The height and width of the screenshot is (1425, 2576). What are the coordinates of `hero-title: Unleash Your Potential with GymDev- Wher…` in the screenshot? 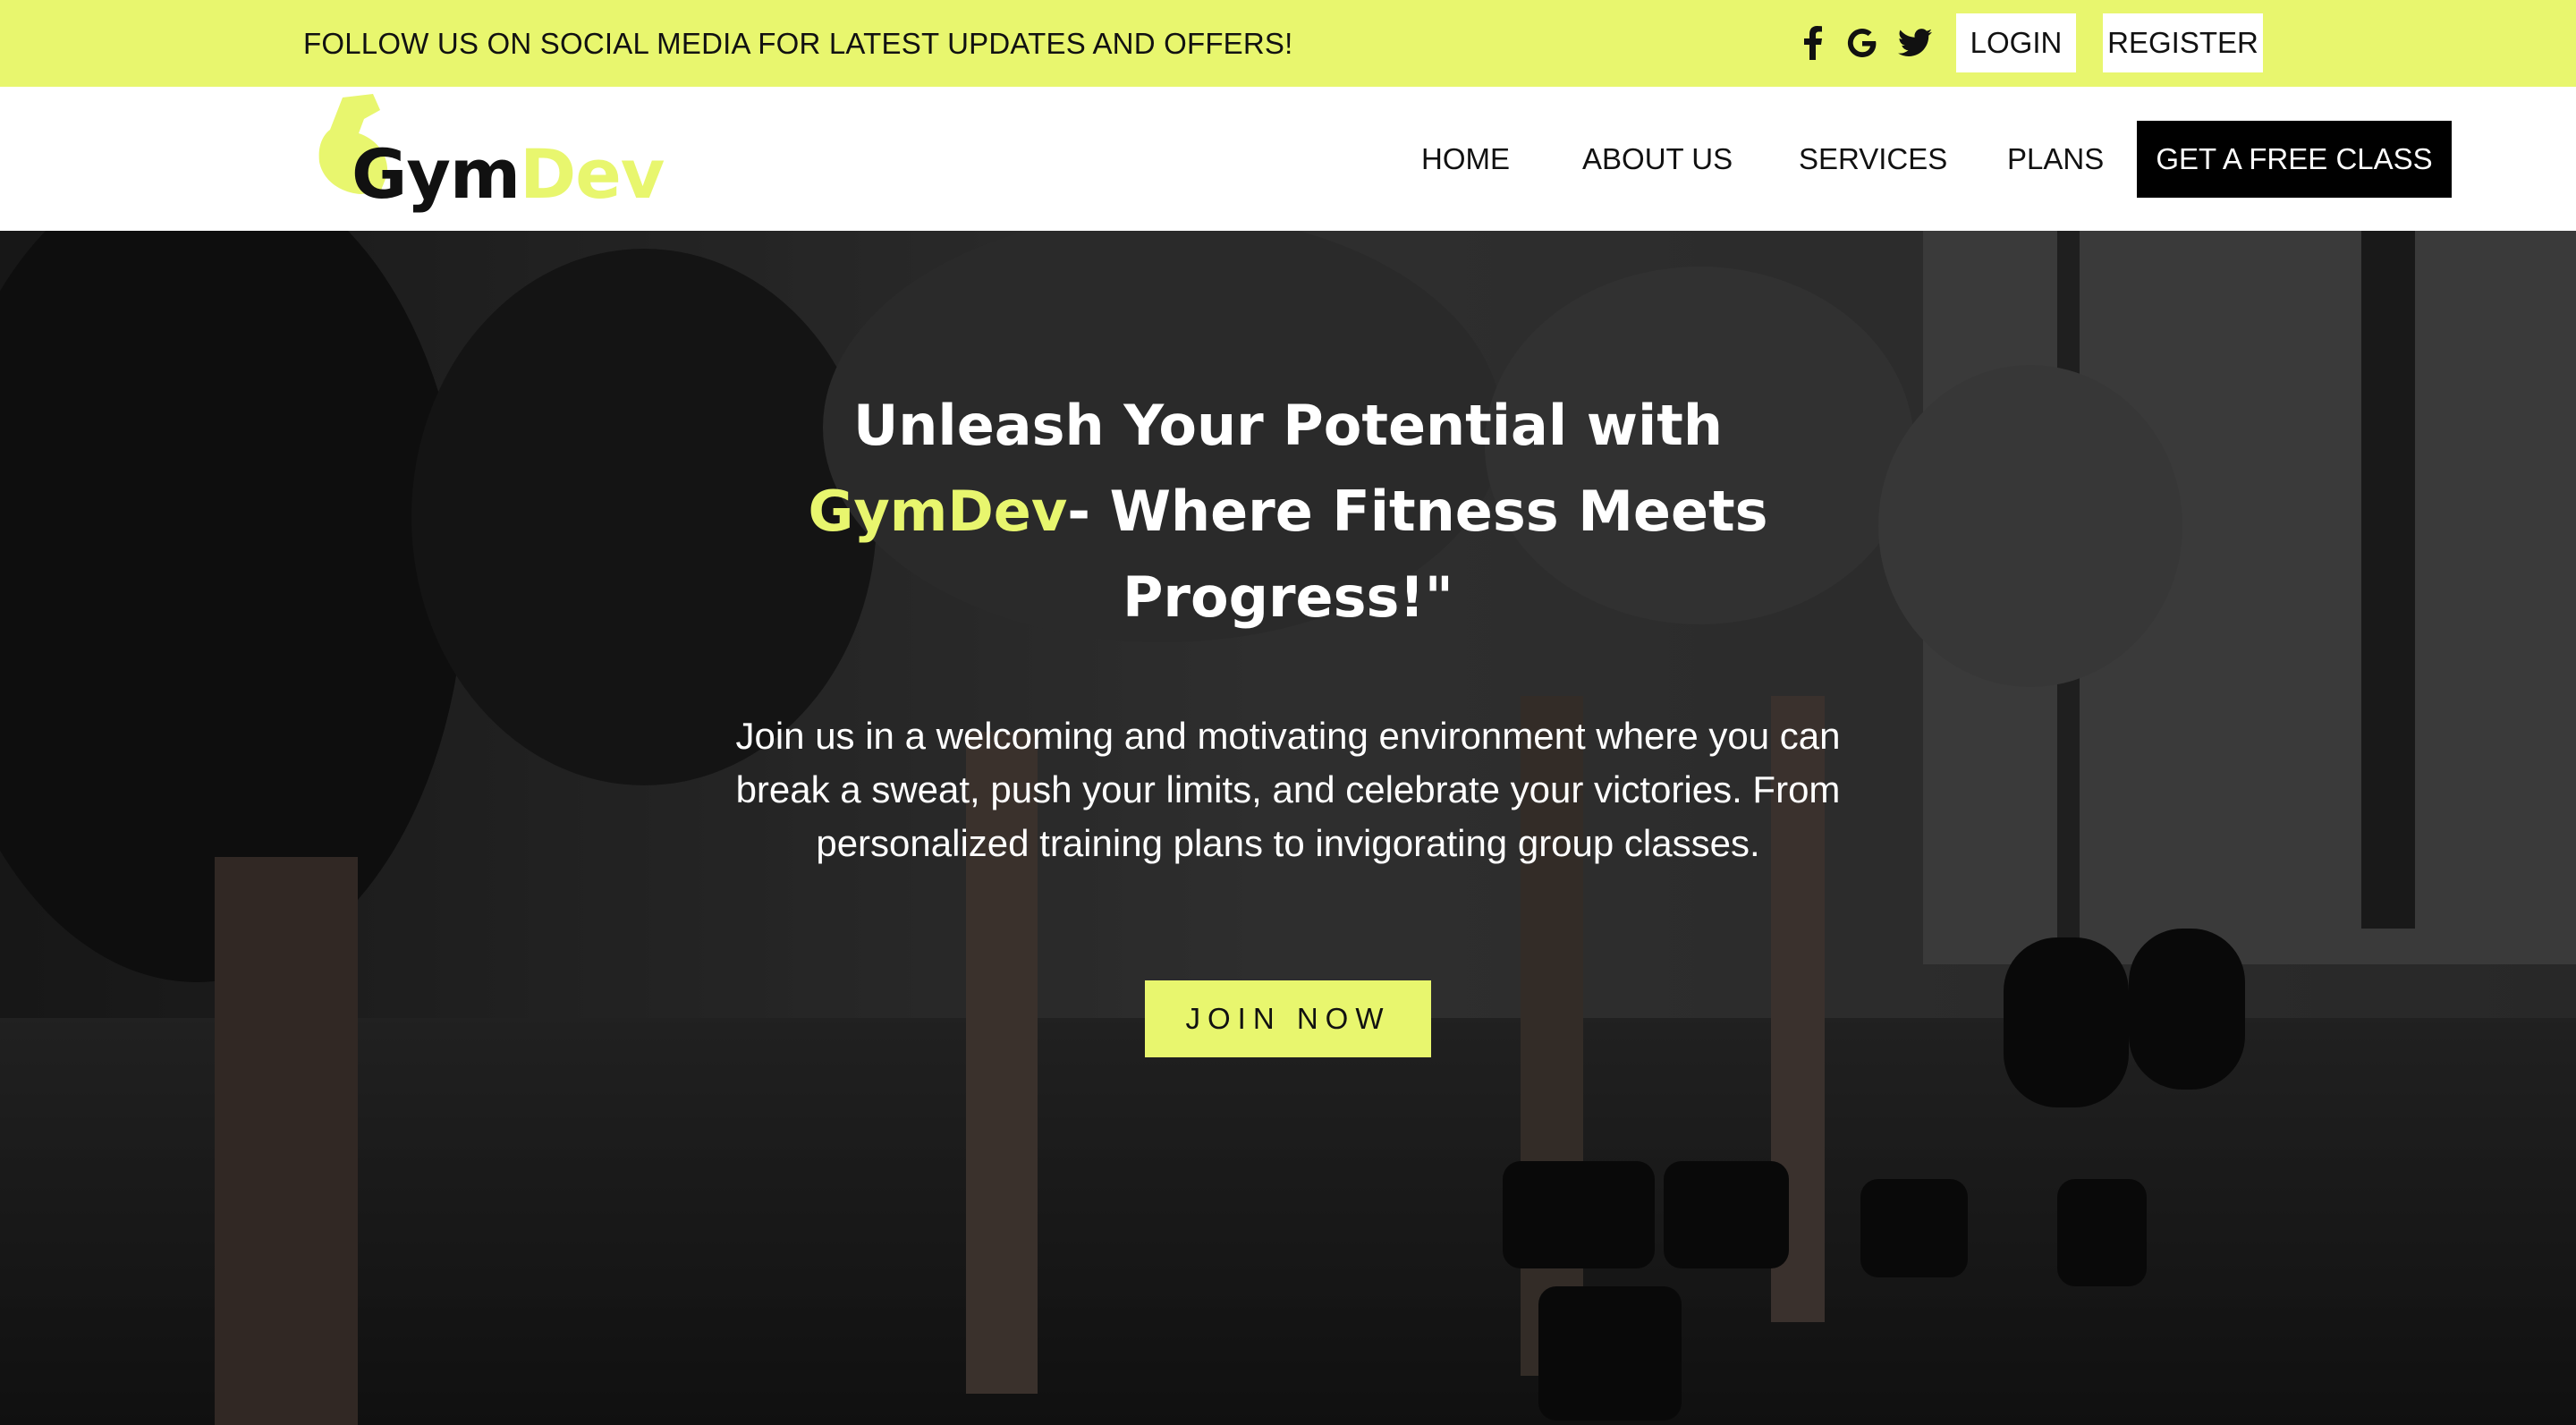 It's located at (1288, 511).